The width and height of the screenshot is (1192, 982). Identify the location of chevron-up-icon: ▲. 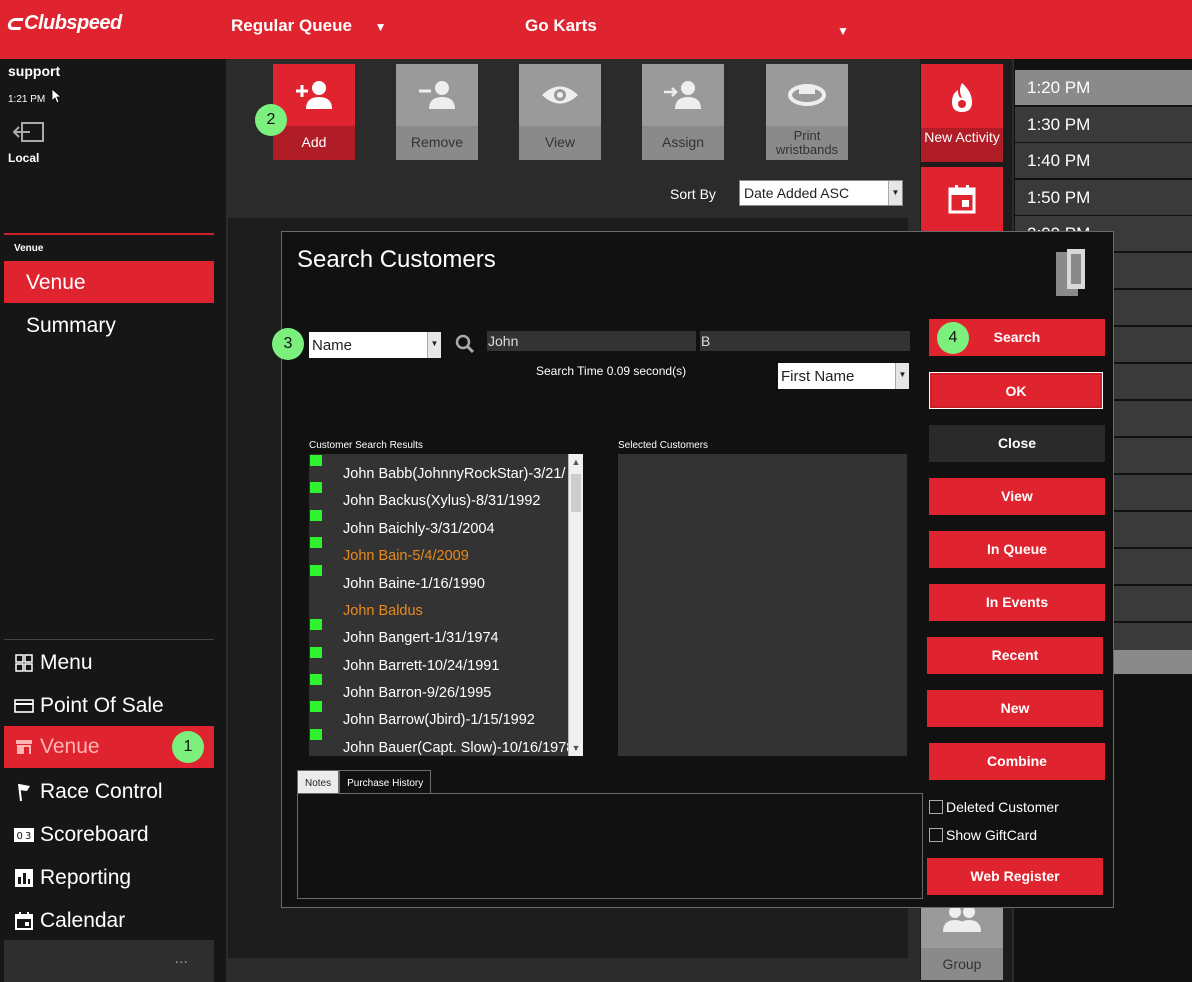
(576, 462).